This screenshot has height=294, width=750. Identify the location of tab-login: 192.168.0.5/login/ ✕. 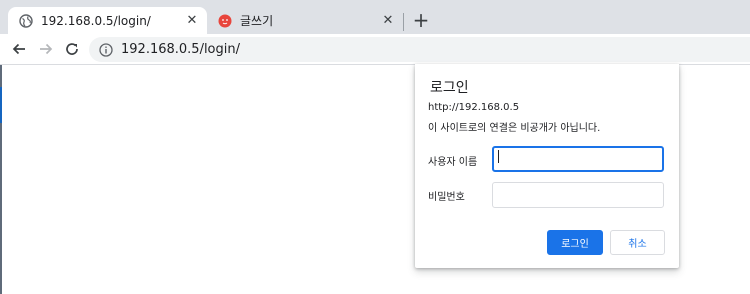
(107, 20).